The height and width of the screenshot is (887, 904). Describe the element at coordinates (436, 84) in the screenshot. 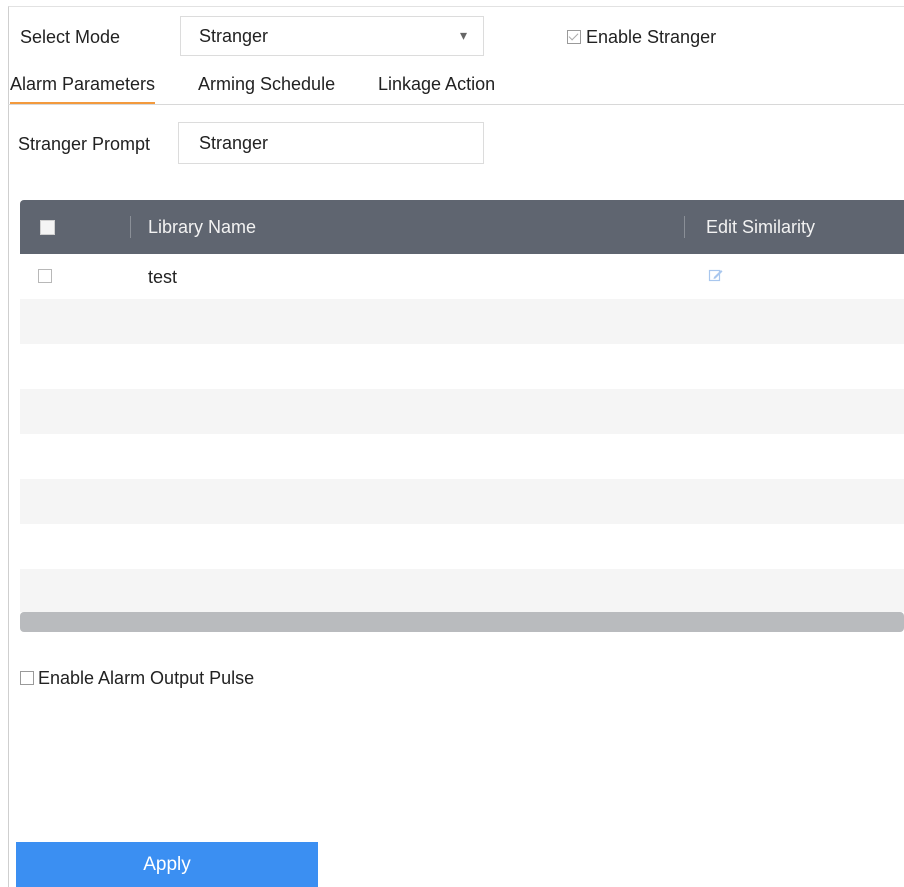

I see `tab-linkage-action: Linkage Action` at that location.